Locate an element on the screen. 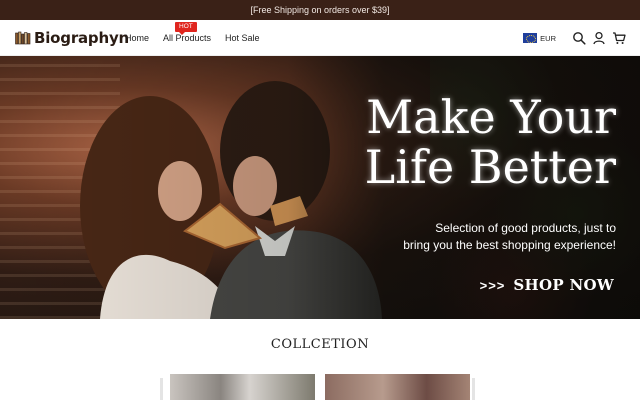 The image size is (640, 400). announcement-text: [Free Shipping on orders over $39] is located at coordinates (320, 10).